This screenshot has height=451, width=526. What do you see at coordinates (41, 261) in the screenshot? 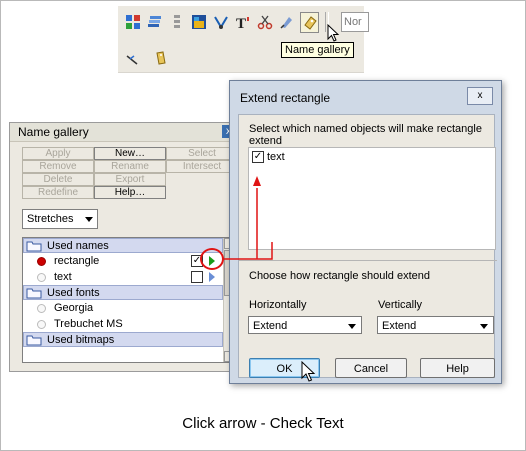
I see `selected-marker-icon` at bounding box center [41, 261].